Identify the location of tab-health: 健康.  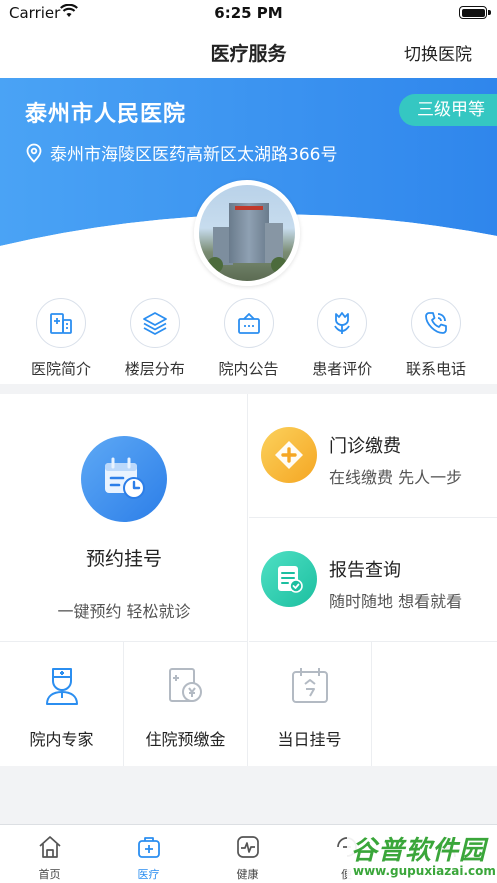
(247, 854).